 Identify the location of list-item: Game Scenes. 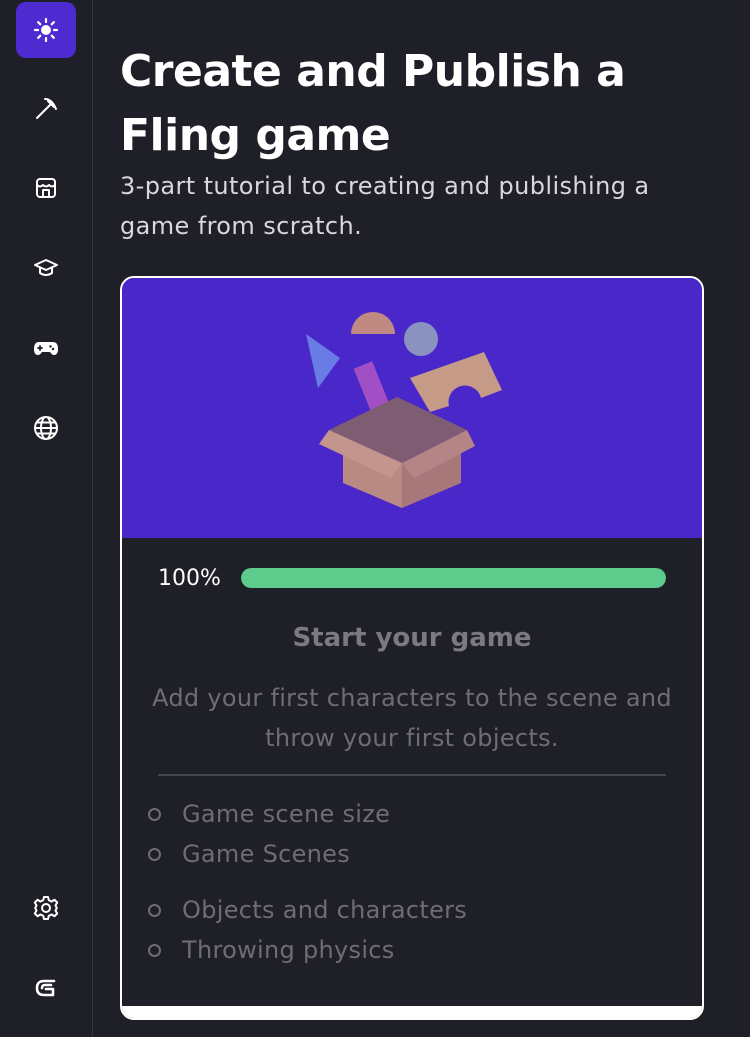
(398, 854).